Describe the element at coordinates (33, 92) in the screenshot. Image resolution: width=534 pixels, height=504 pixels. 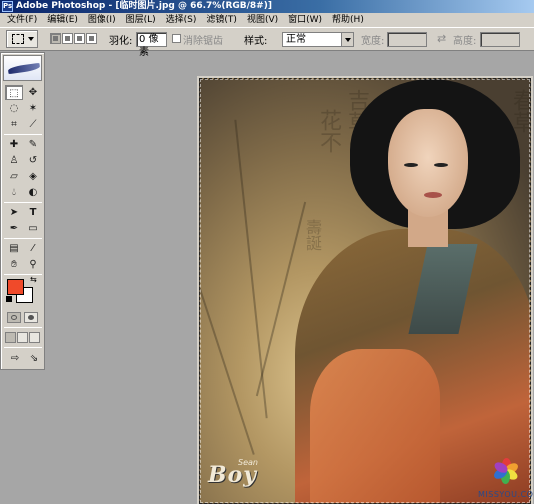
I see `move-icon: ✥` at that location.